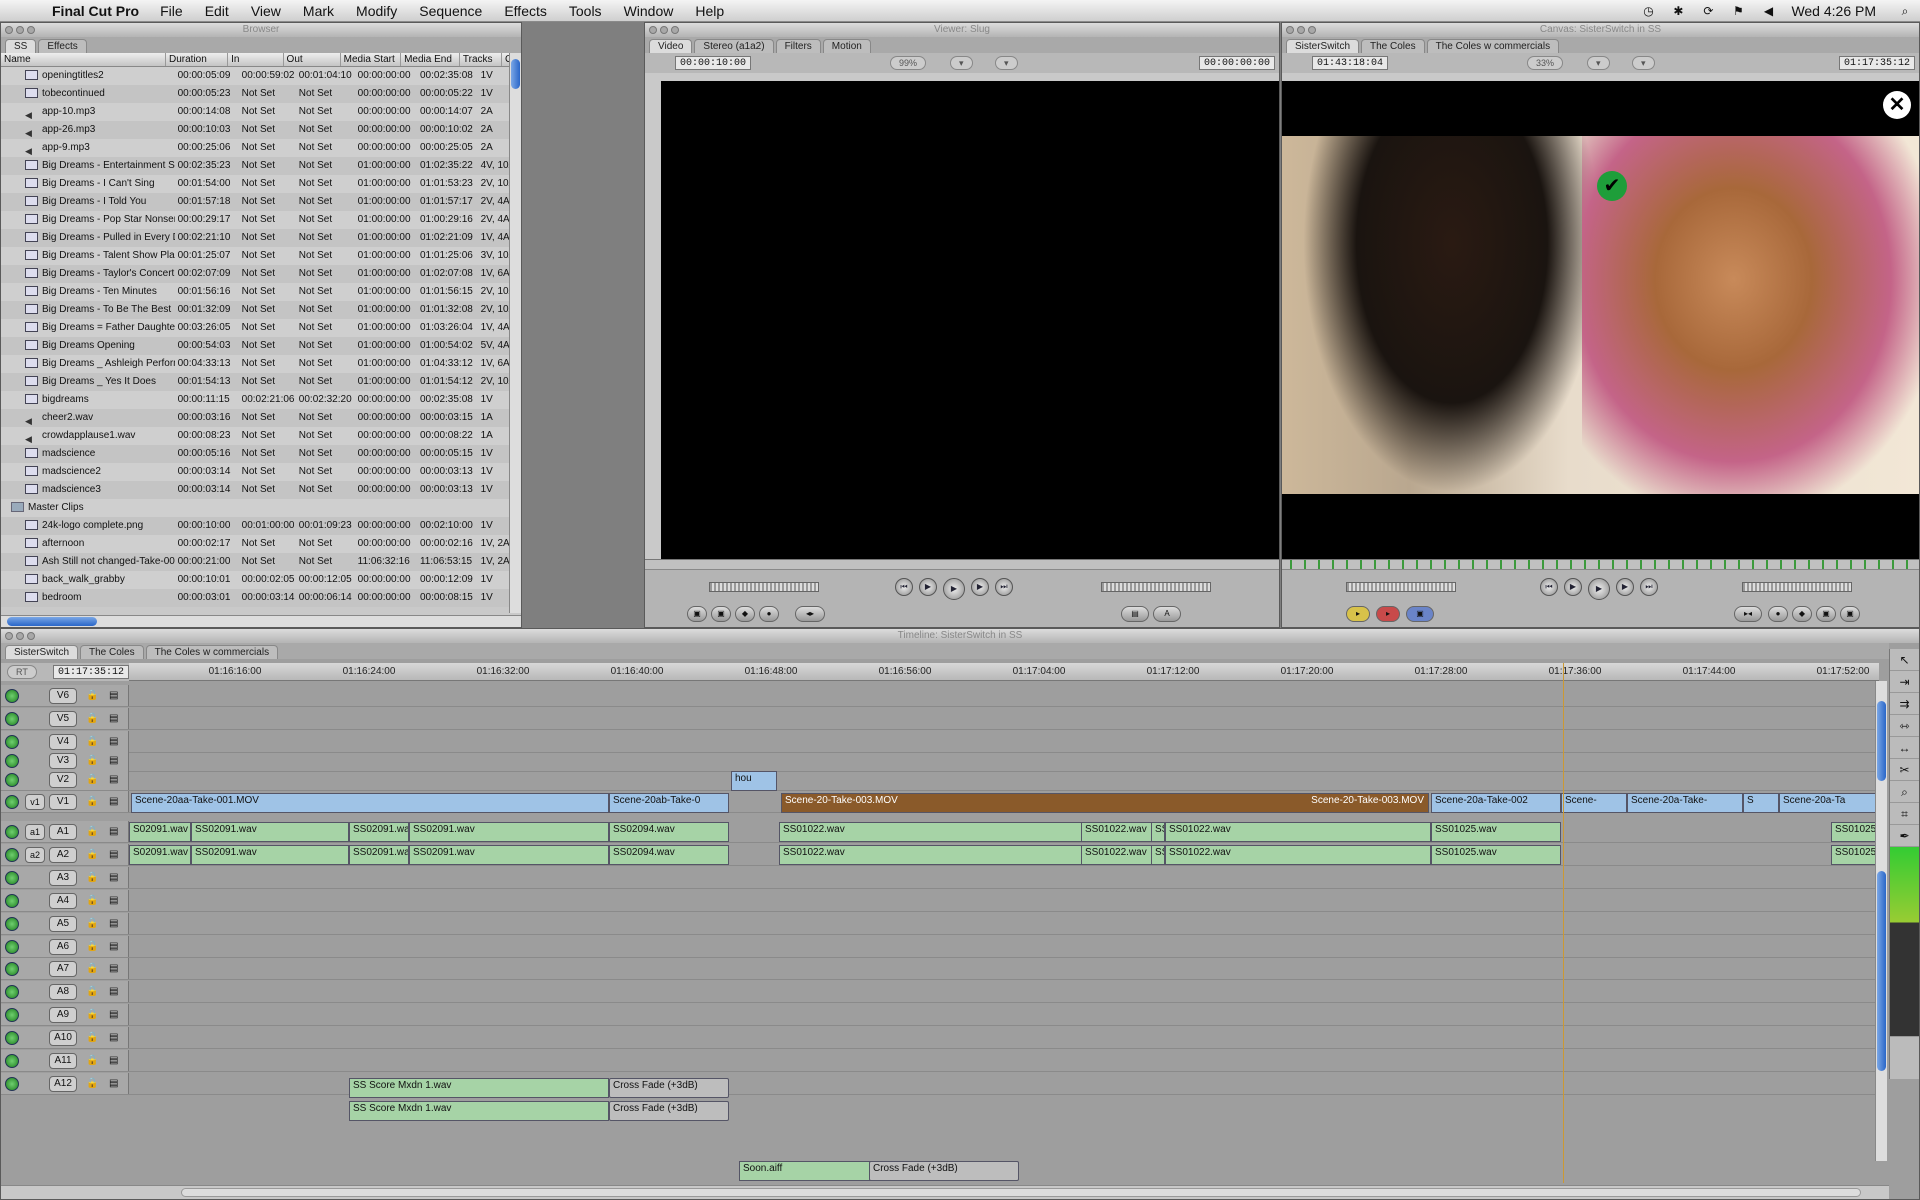  I want to click on menu-tools: Tools, so click(585, 11).